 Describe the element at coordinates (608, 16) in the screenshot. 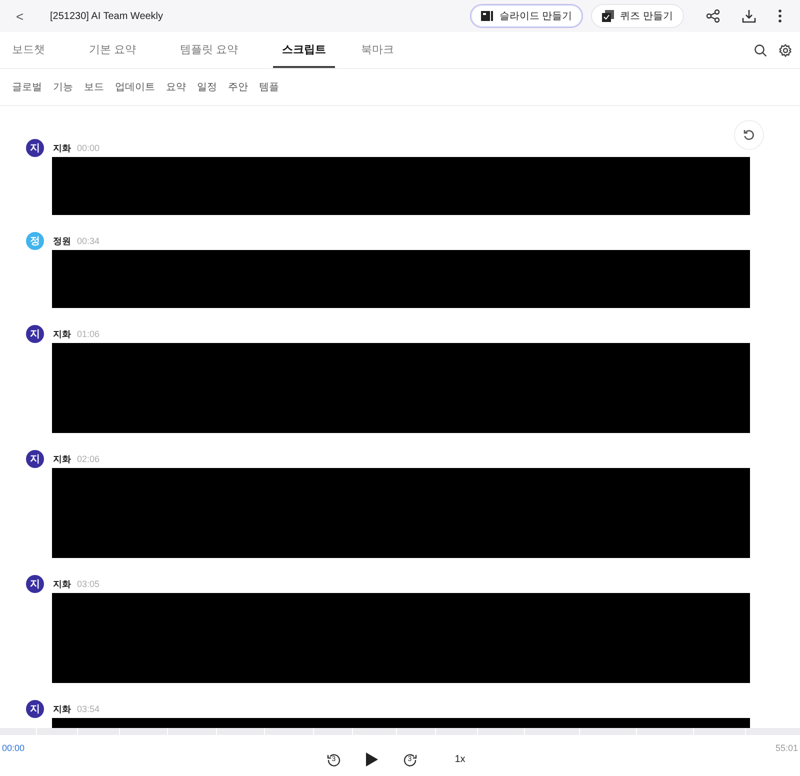

I see `cards-icon` at that location.